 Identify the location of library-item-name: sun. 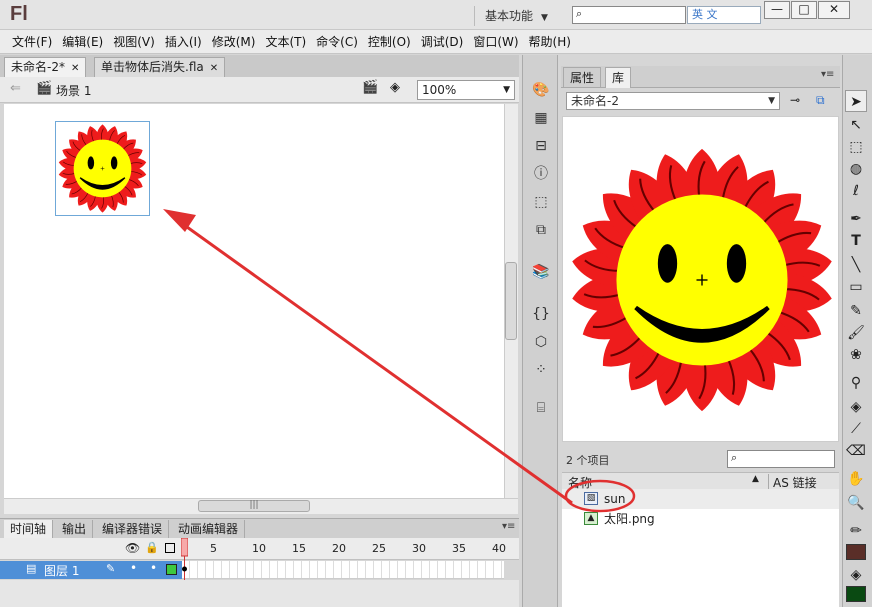
(615, 499).